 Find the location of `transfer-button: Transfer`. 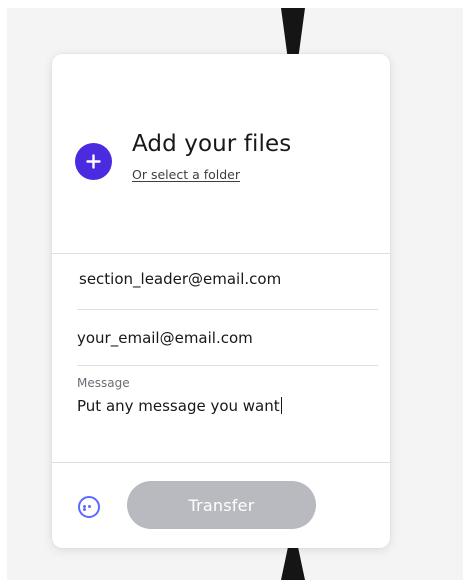

transfer-button: Transfer is located at coordinates (221, 505).